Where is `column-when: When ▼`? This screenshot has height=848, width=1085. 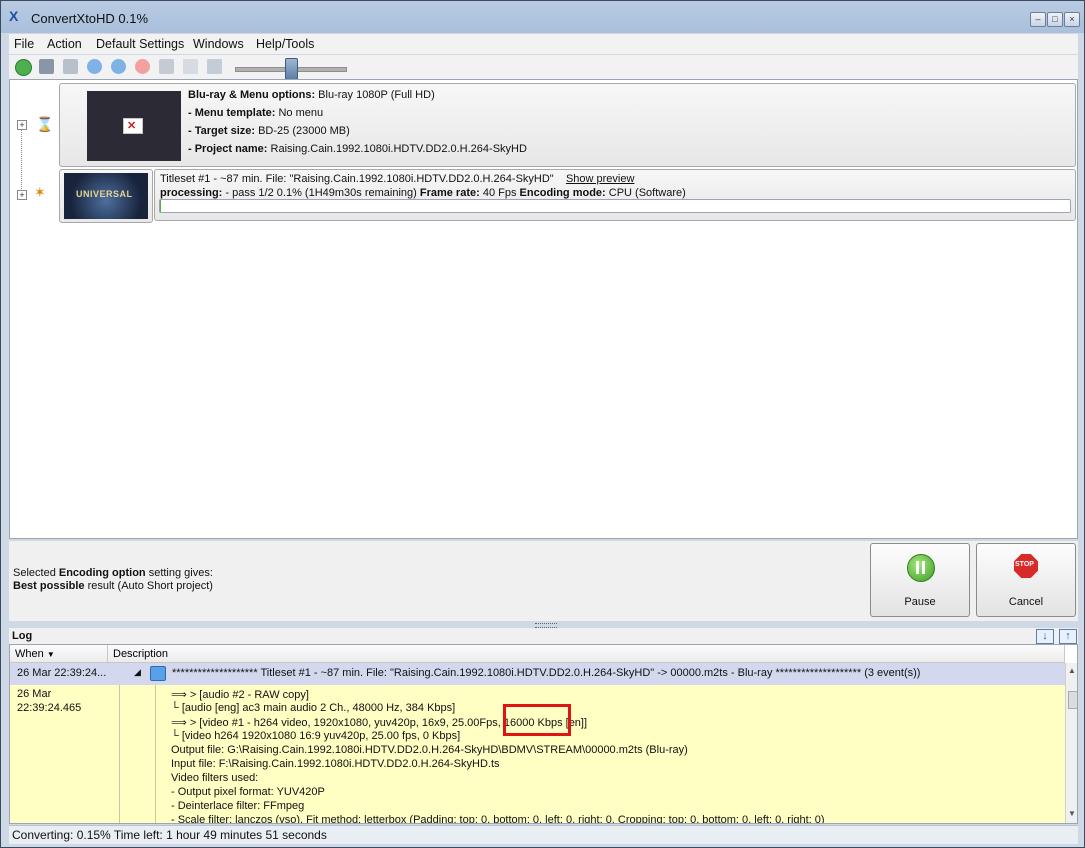
column-when: When ▼ is located at coordinates (59, 654).